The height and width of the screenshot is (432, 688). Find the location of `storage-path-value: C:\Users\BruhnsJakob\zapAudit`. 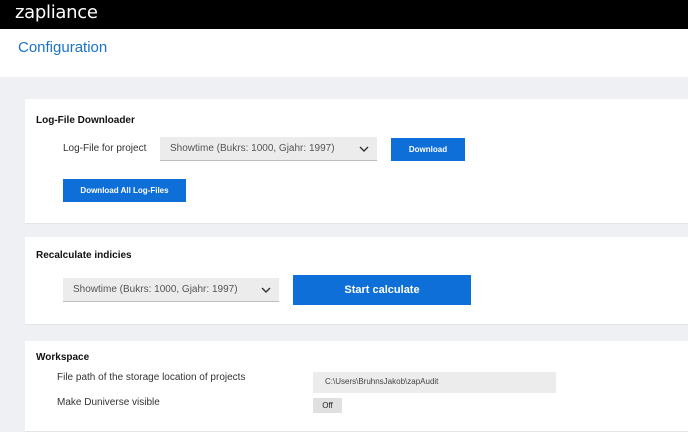

storage-path-value: C:\Users\BruhnsJakob\zapAudit is located at coordinates (382, 381).